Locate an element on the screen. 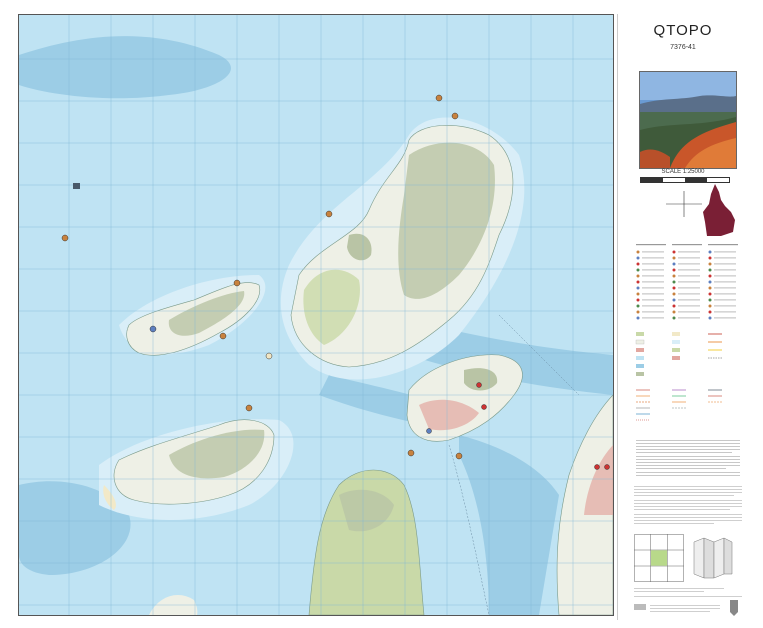 The height and width of the screenshot is (628, 763). government-crest-icon is located at coordinates (734, 608).